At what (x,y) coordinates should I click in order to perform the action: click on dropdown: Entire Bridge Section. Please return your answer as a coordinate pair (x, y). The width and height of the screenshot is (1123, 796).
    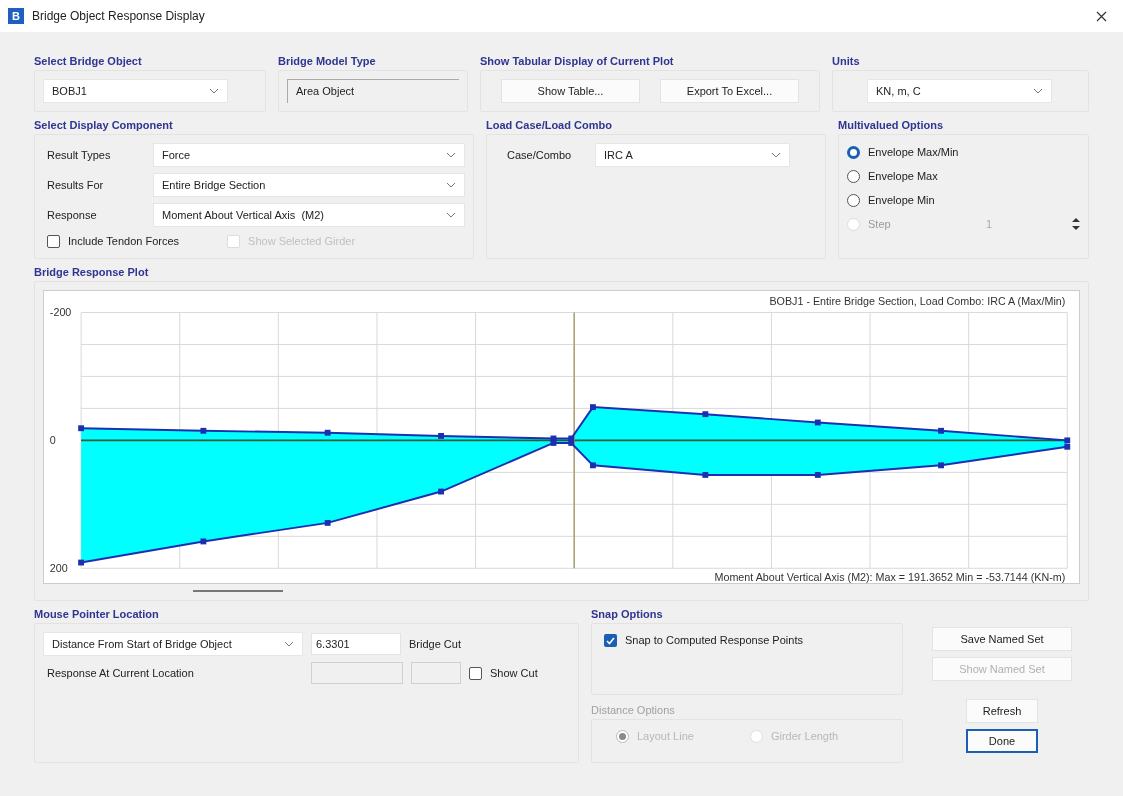
    Looking at the image, I should click on (309, 185).